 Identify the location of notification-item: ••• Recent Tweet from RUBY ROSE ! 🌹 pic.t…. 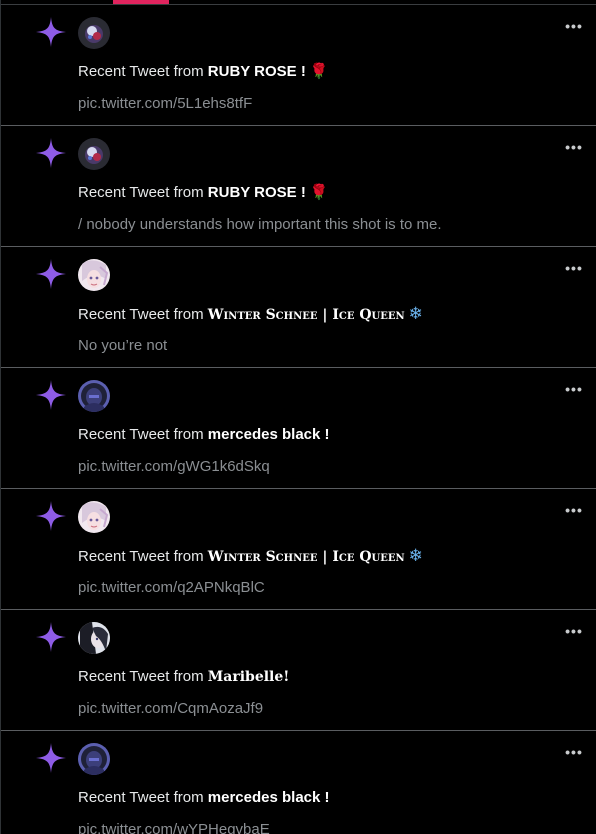
(298, 65).